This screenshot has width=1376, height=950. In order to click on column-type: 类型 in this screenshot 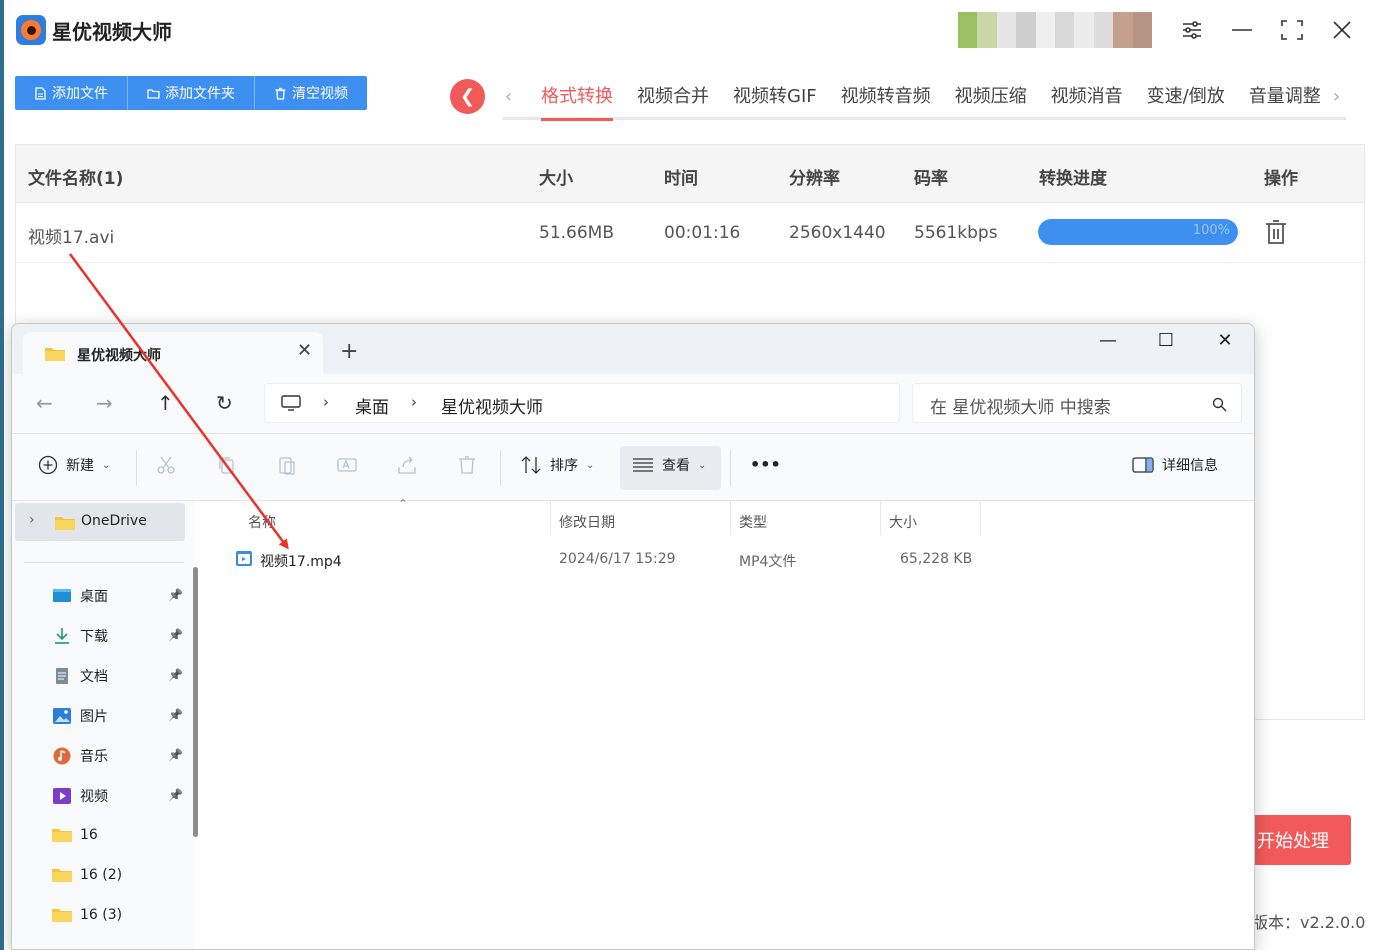, I will do `click(753, 522)`.